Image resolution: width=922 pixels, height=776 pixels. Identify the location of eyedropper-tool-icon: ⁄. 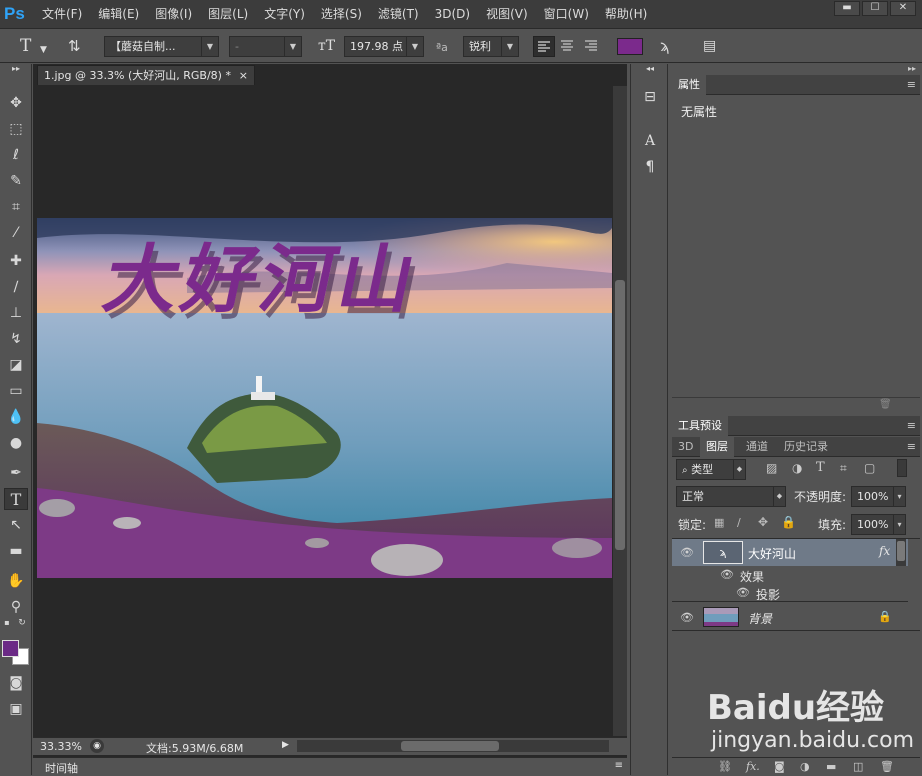
(16, 233).